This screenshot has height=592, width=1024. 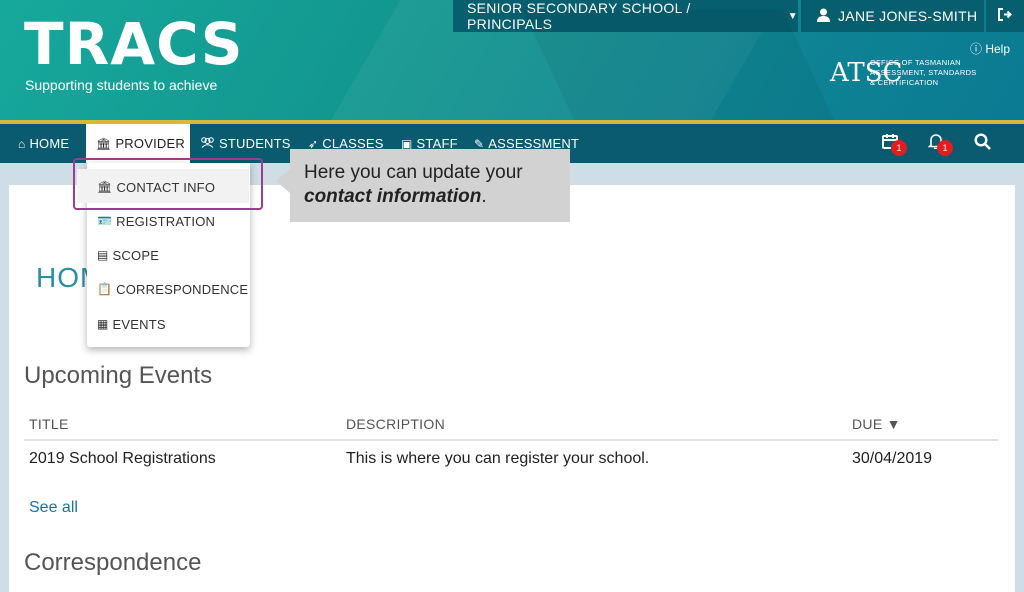 I want to click on calendar-badge: 1, so click(x=899, y=148).